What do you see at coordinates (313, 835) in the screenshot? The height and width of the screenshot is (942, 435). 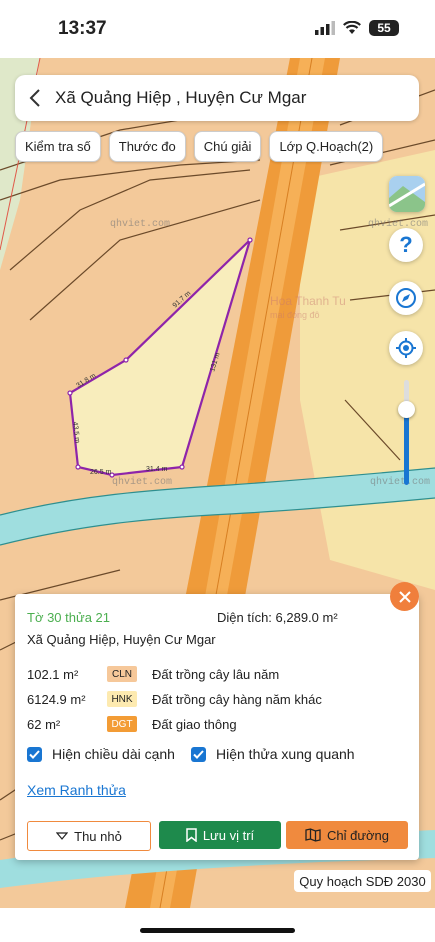 I see `map-icon` at bounding box center [313, 835].